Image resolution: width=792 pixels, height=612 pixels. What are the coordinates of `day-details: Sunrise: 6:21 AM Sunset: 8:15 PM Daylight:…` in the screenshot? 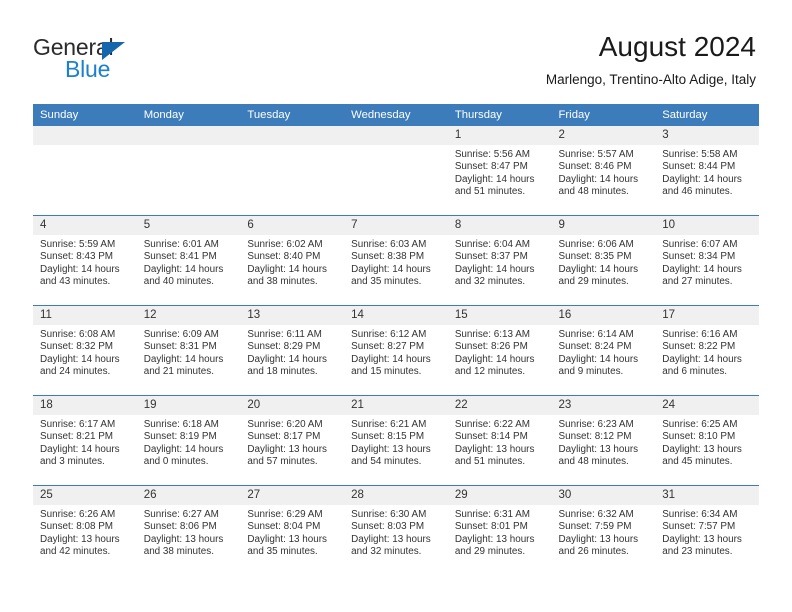 It's located at (396, 441).